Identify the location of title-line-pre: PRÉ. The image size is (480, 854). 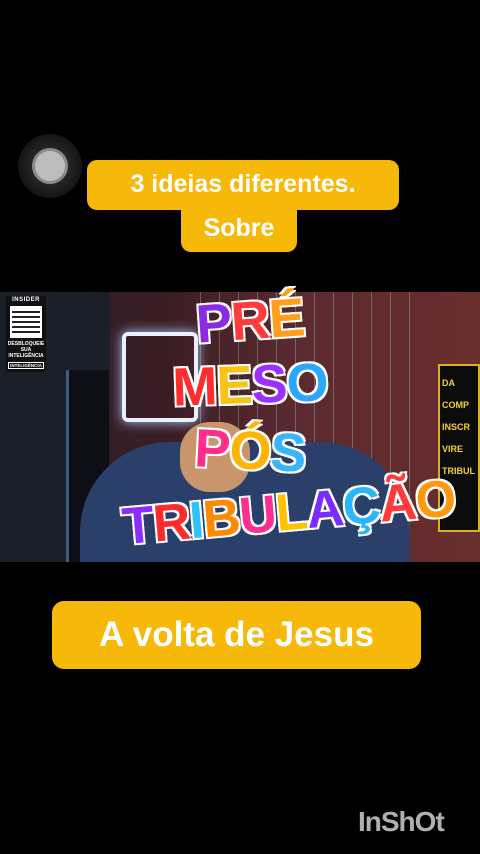
(250, 321).